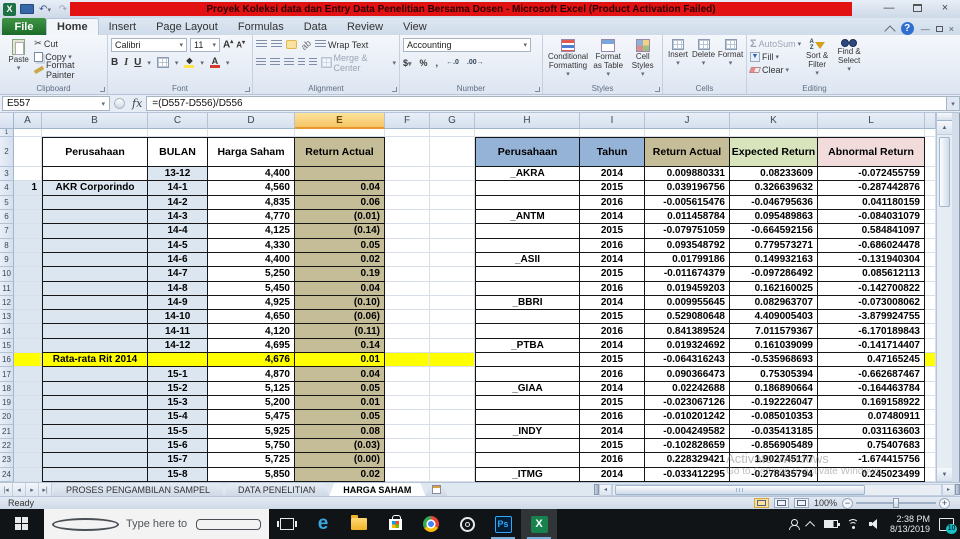  What do you see at coordinates (377, 489) in the screenshot?
I see `sheet-tab-harga-saham: HARGA SAHAM` at bounding box center [377, 489].